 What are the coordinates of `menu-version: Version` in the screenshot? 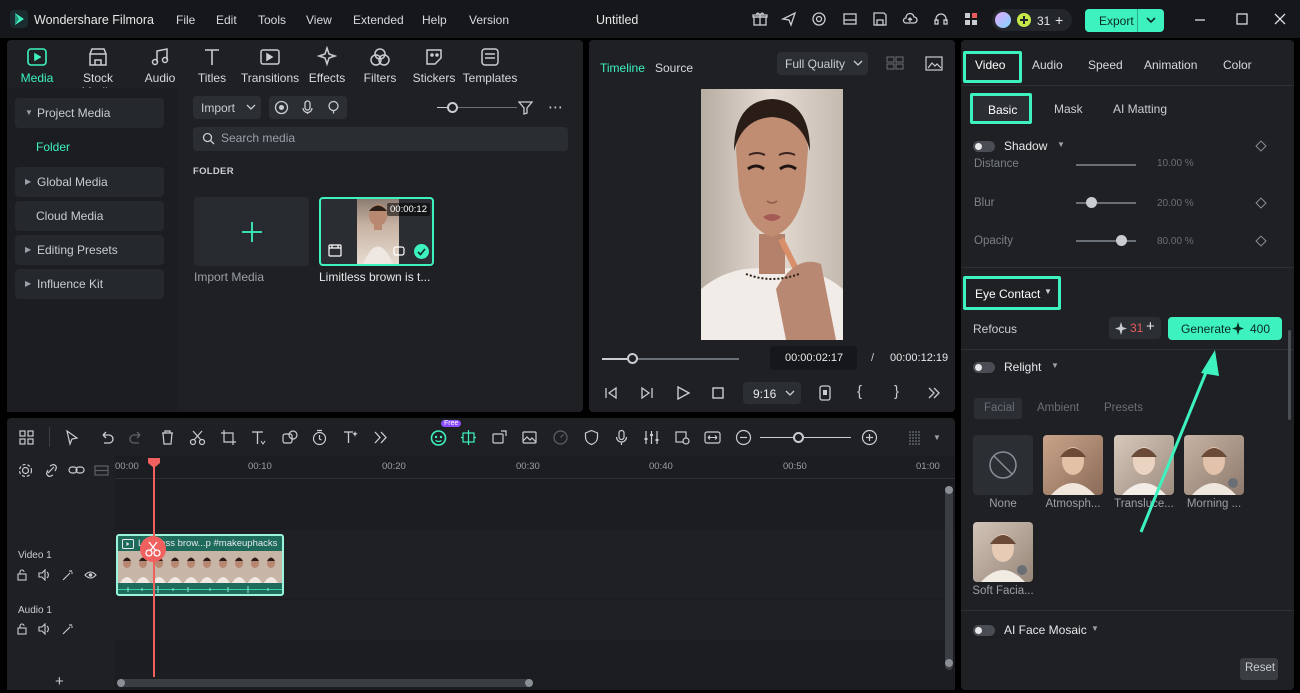 It's located at (489, 20).